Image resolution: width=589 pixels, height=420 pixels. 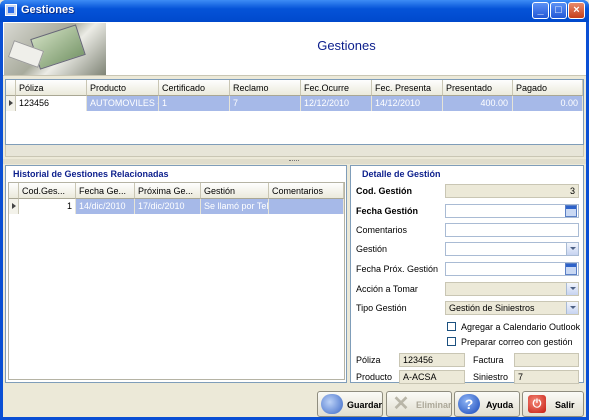 I want to click on grid-footer-band, so click(x=294, y=151).